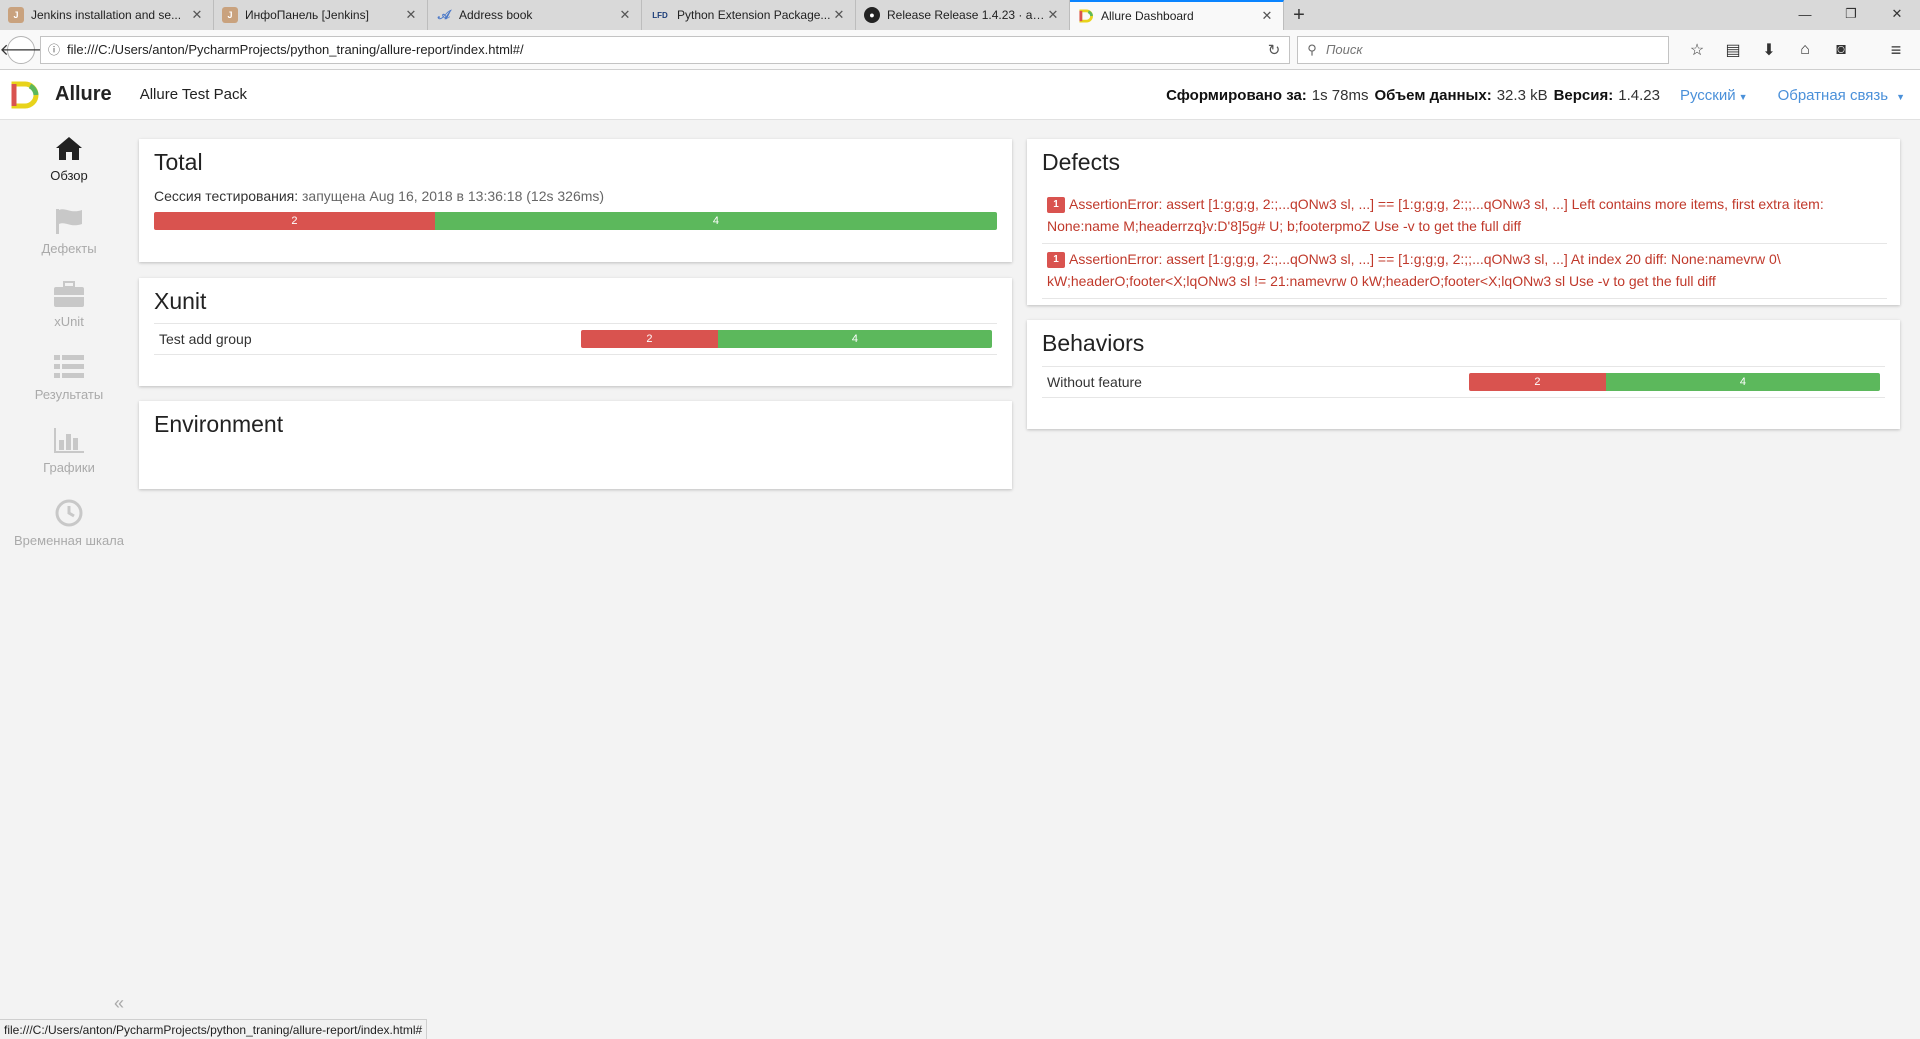 Image resolution: width=1920 pixels, height=1039 pixels. What do you see at coordinates (1733, 50) in the screenshot?
I see `reading-list-icon: ▤` at bounding box center [1733, 50].